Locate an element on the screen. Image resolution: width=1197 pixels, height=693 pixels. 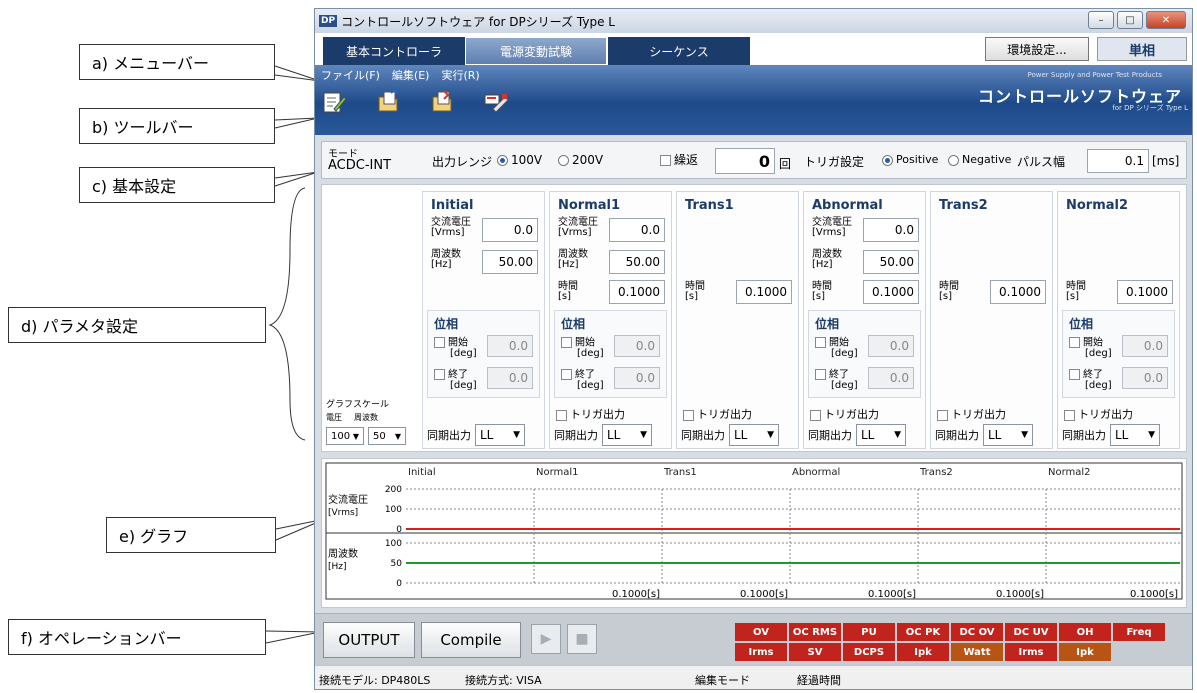
status-bar: 接続モデル: DP480LS 接続方式: VISA 編集モード 経過時間 is located at coordinates (753, 677).